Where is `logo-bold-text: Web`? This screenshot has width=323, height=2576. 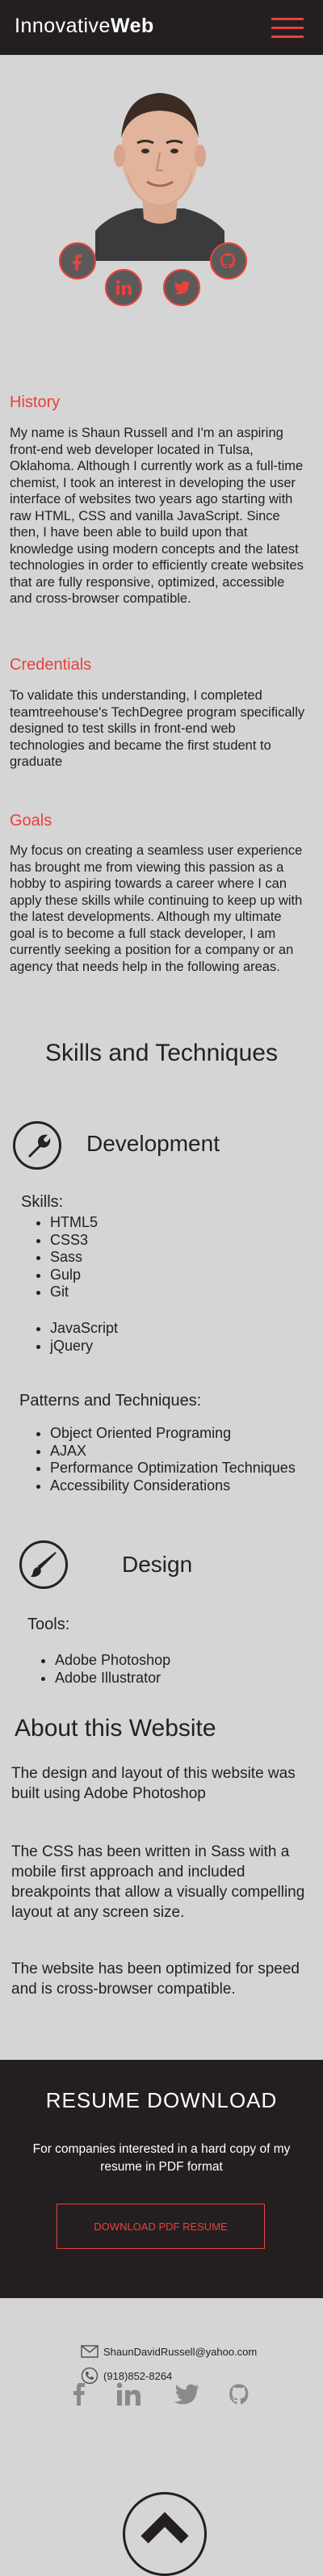 logo-bold-text: Web is located at coordinates (132, 26).